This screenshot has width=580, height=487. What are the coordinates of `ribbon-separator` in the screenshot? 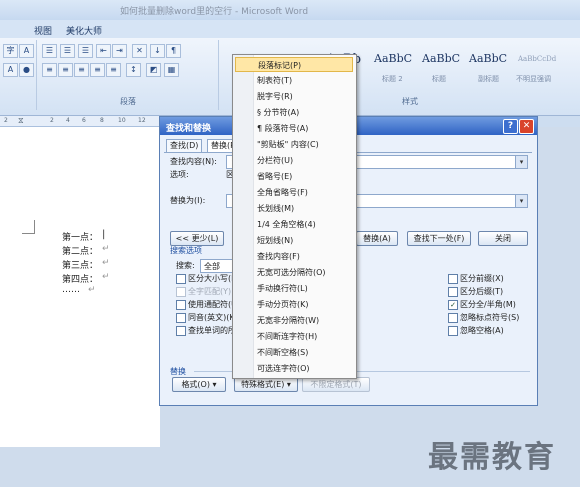 It's located at (218, 75).